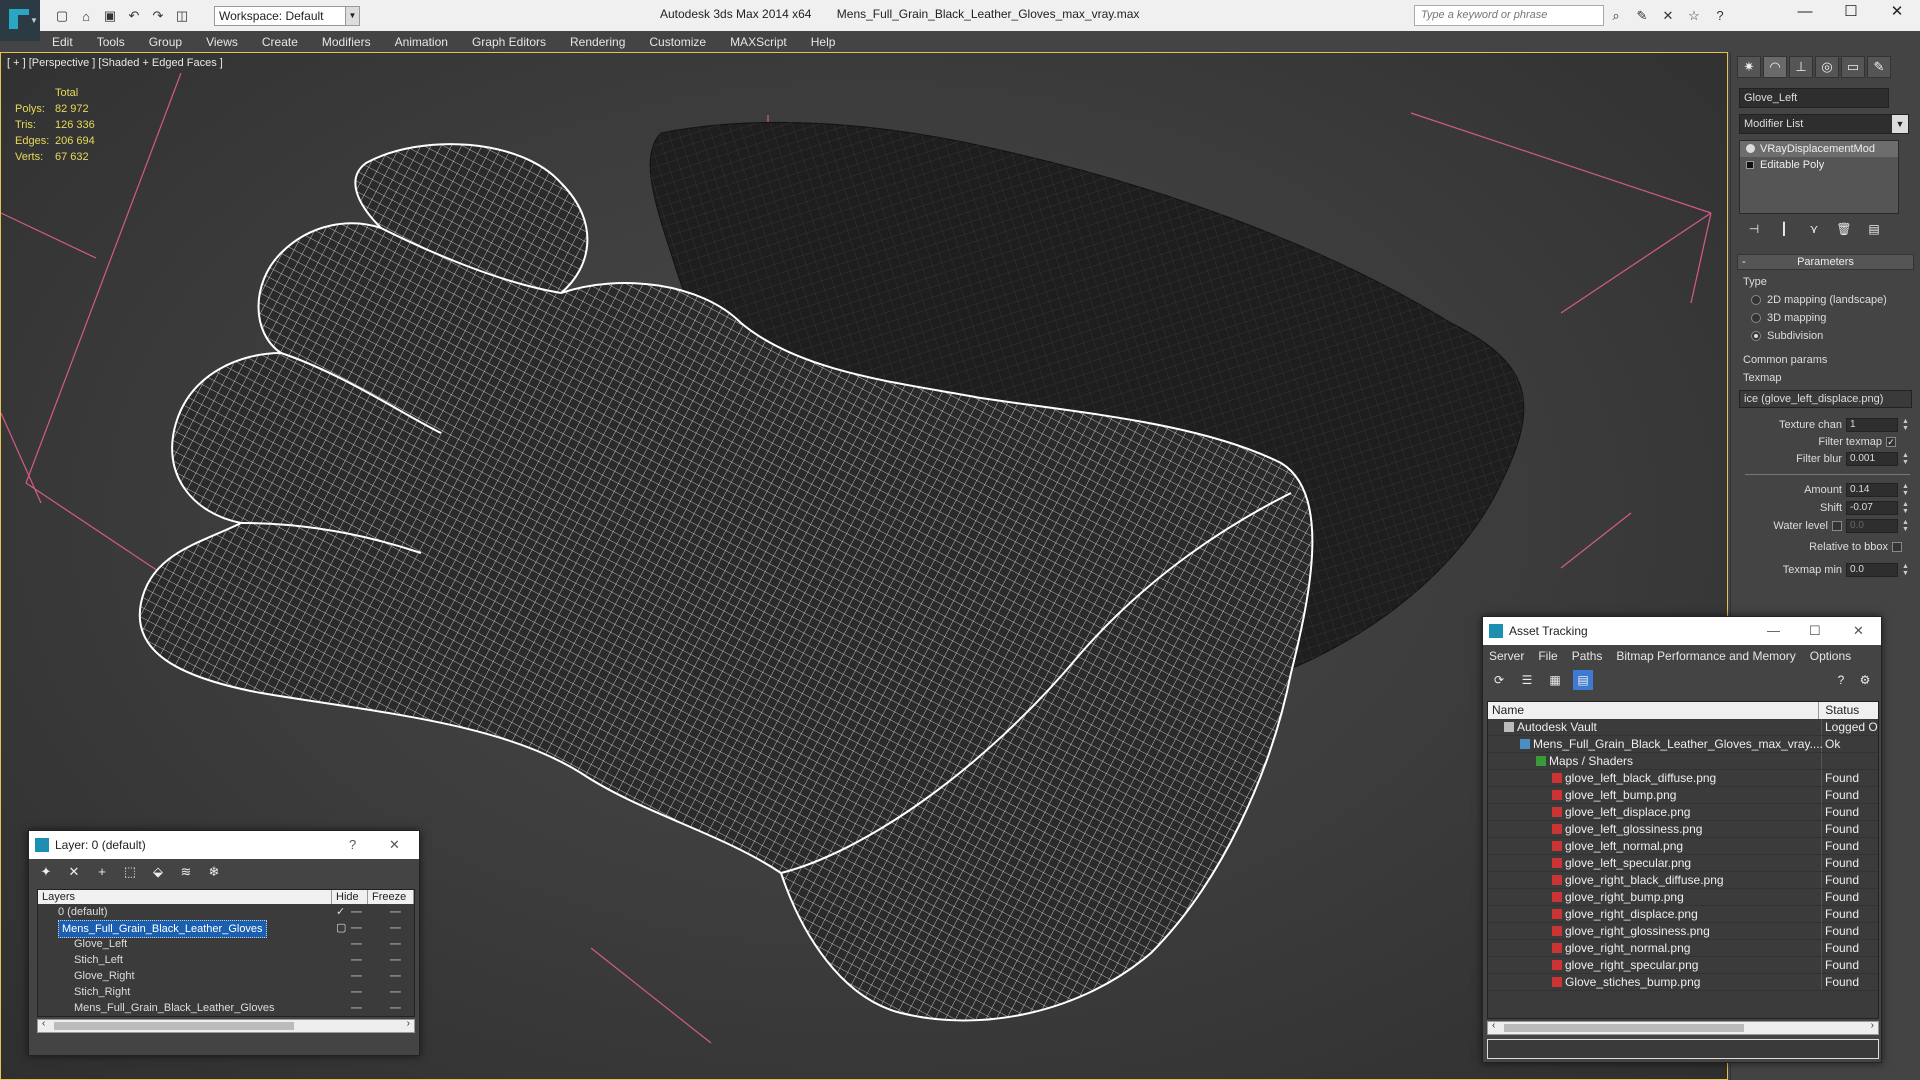 This screenshot has width=1920, height=1080. I want to click on thumbnail-view-icon: ▦, so click(1555, 680).